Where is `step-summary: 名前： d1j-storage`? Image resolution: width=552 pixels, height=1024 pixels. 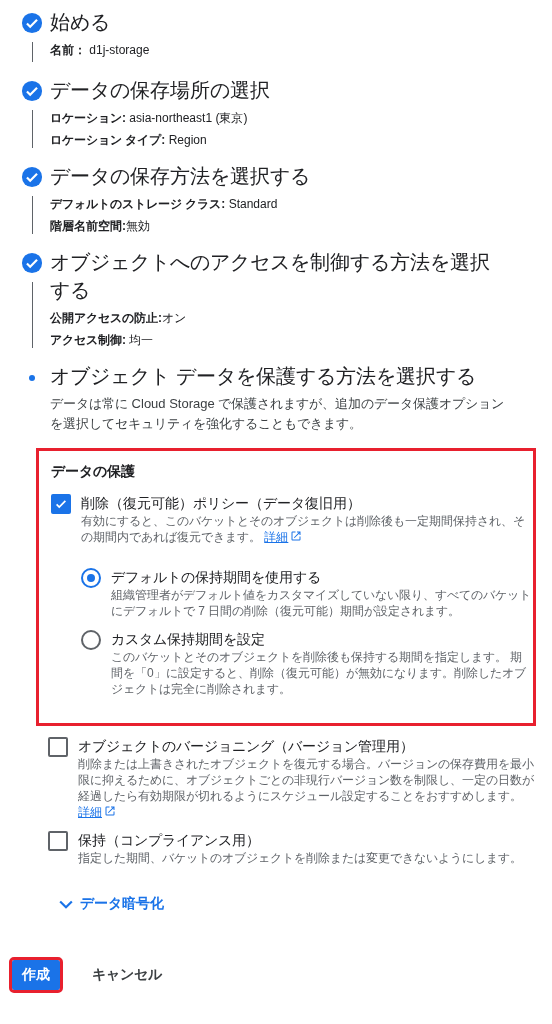 step-summary: 名前： d1j-storage is located at coordinates (100, 50).